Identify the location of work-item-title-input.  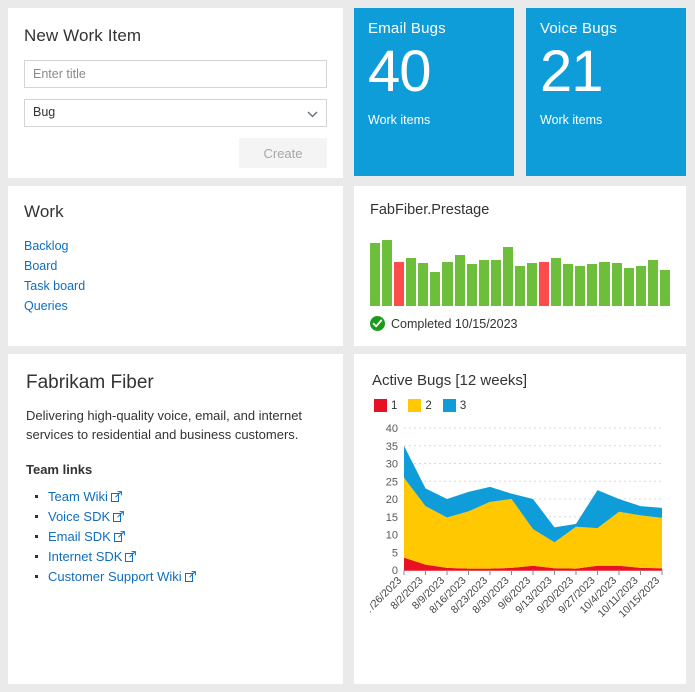
(175, 74).